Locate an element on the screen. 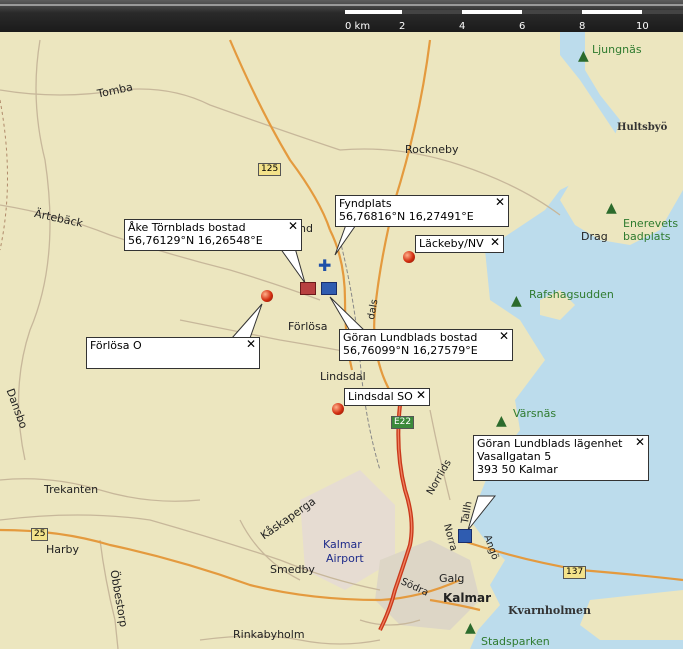  popup-coords: 56,76816°N 16,27491°E is located at coordinates (406, 216).